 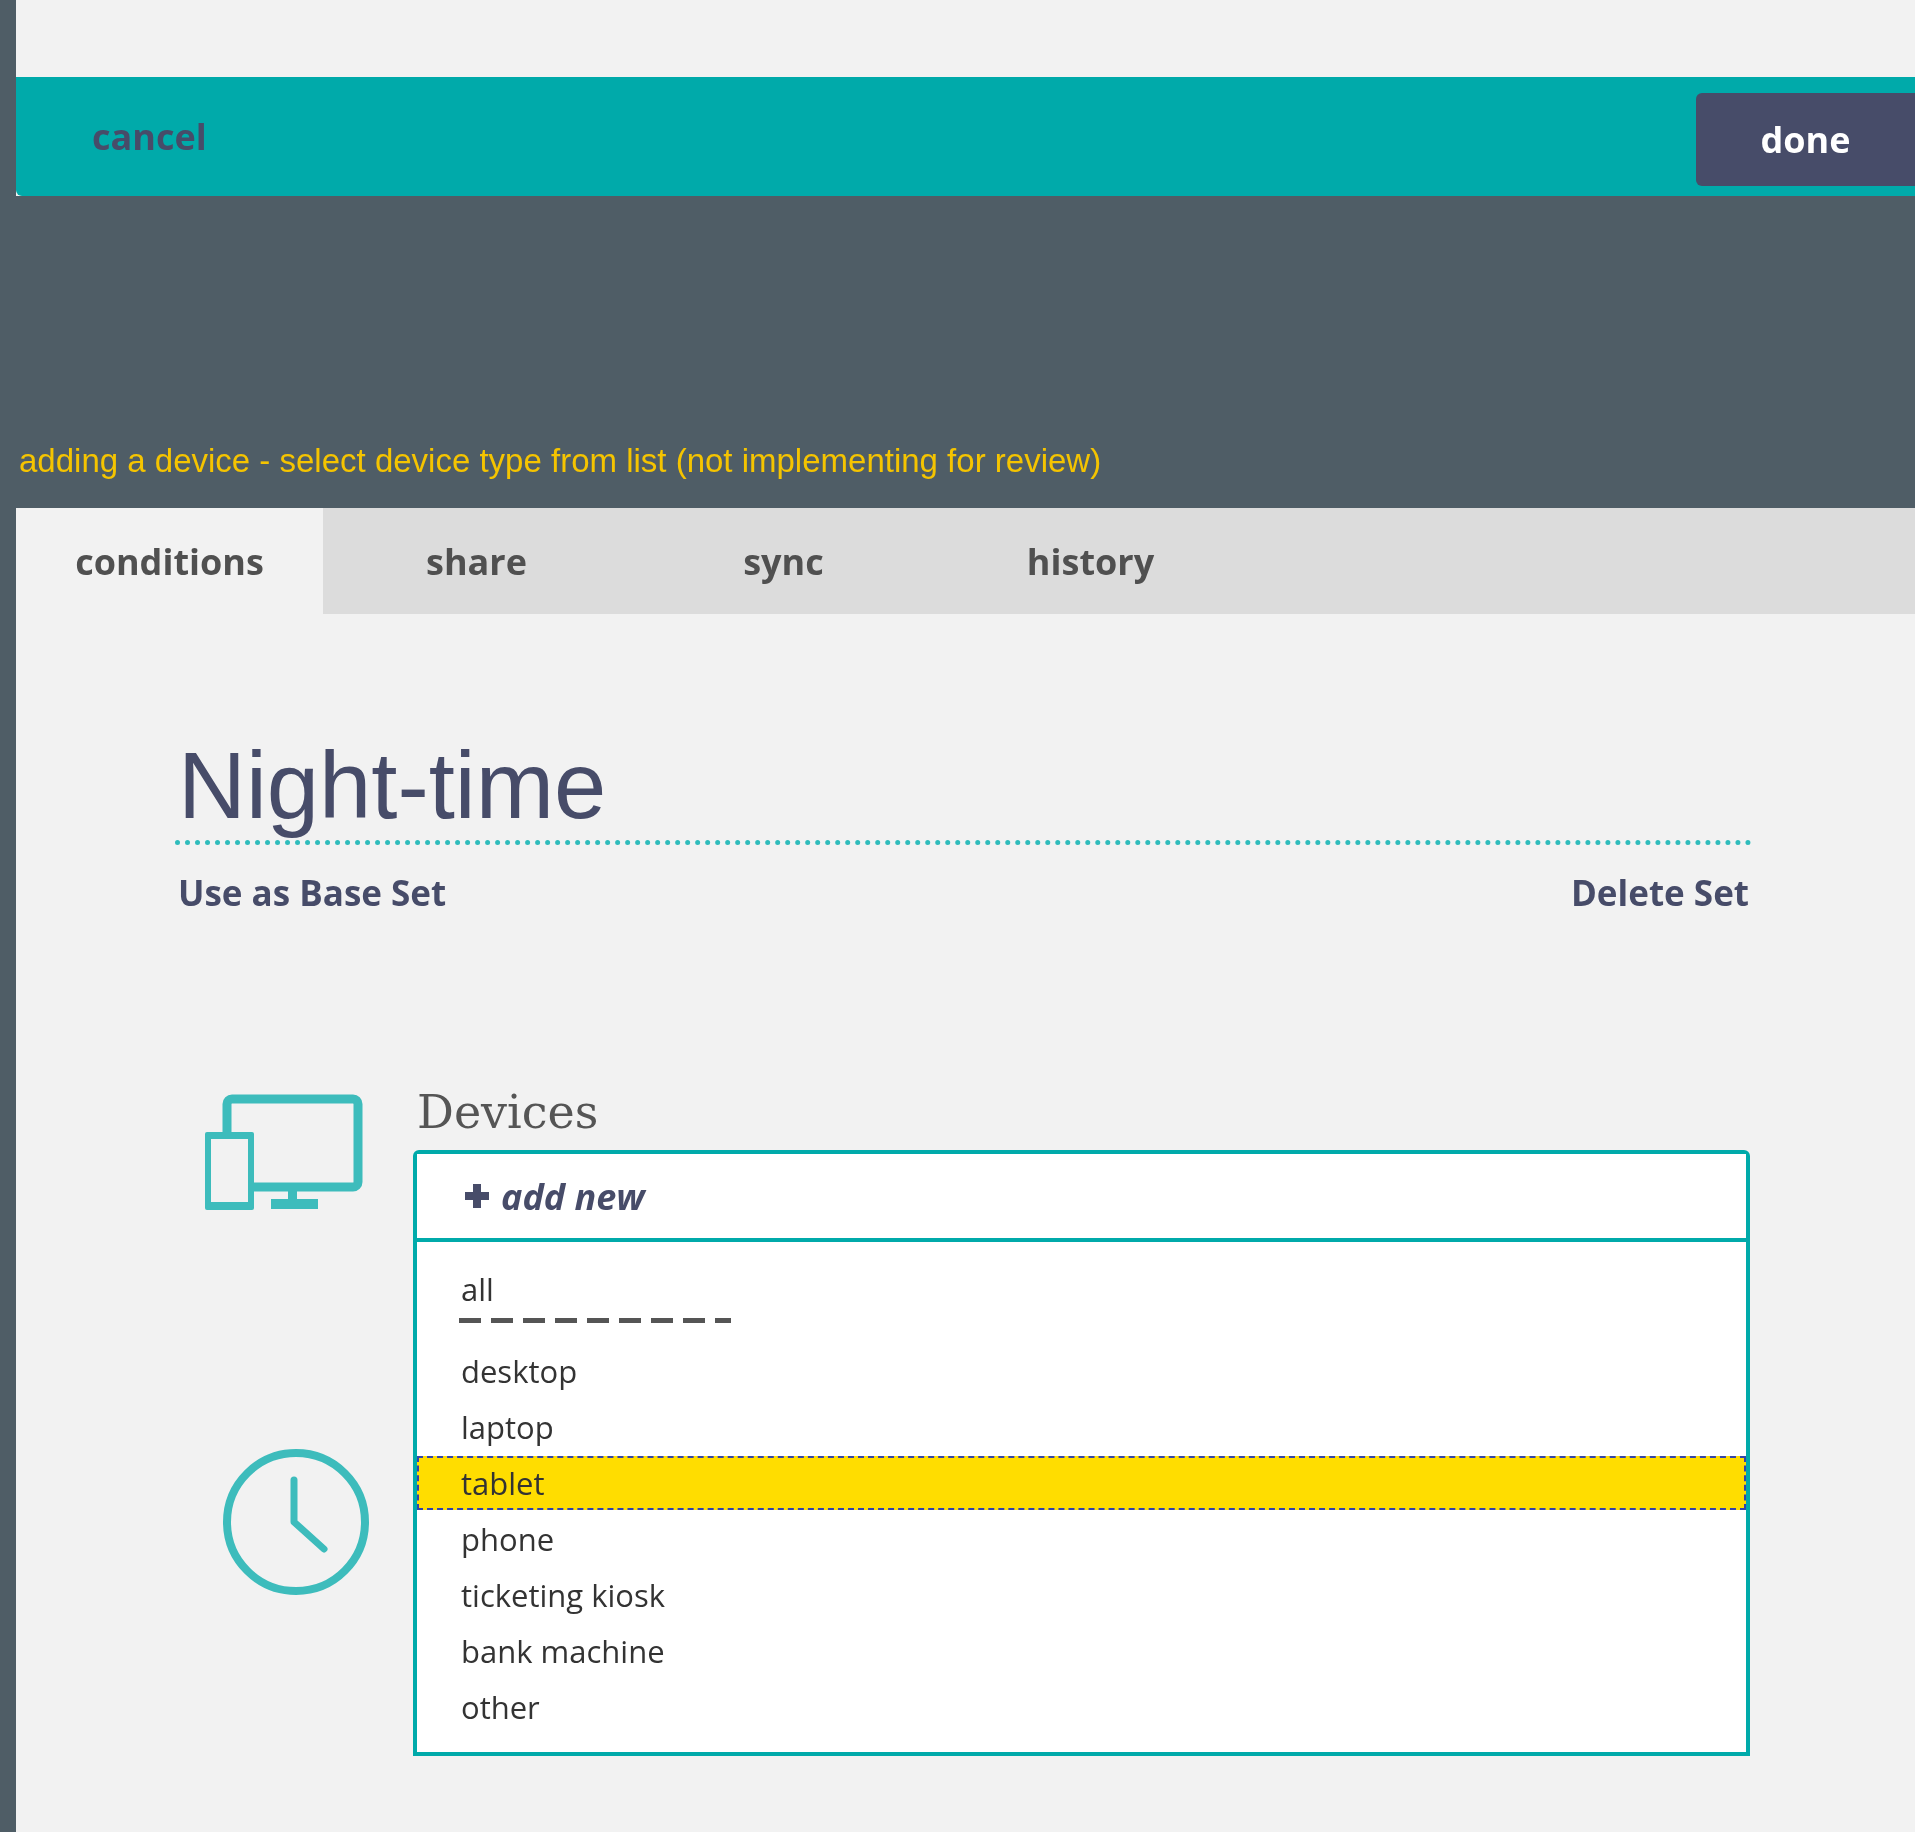 I want to click on annotation-note: adding a device - select device type from list (not implementing for review), so click(x=560, y=461).